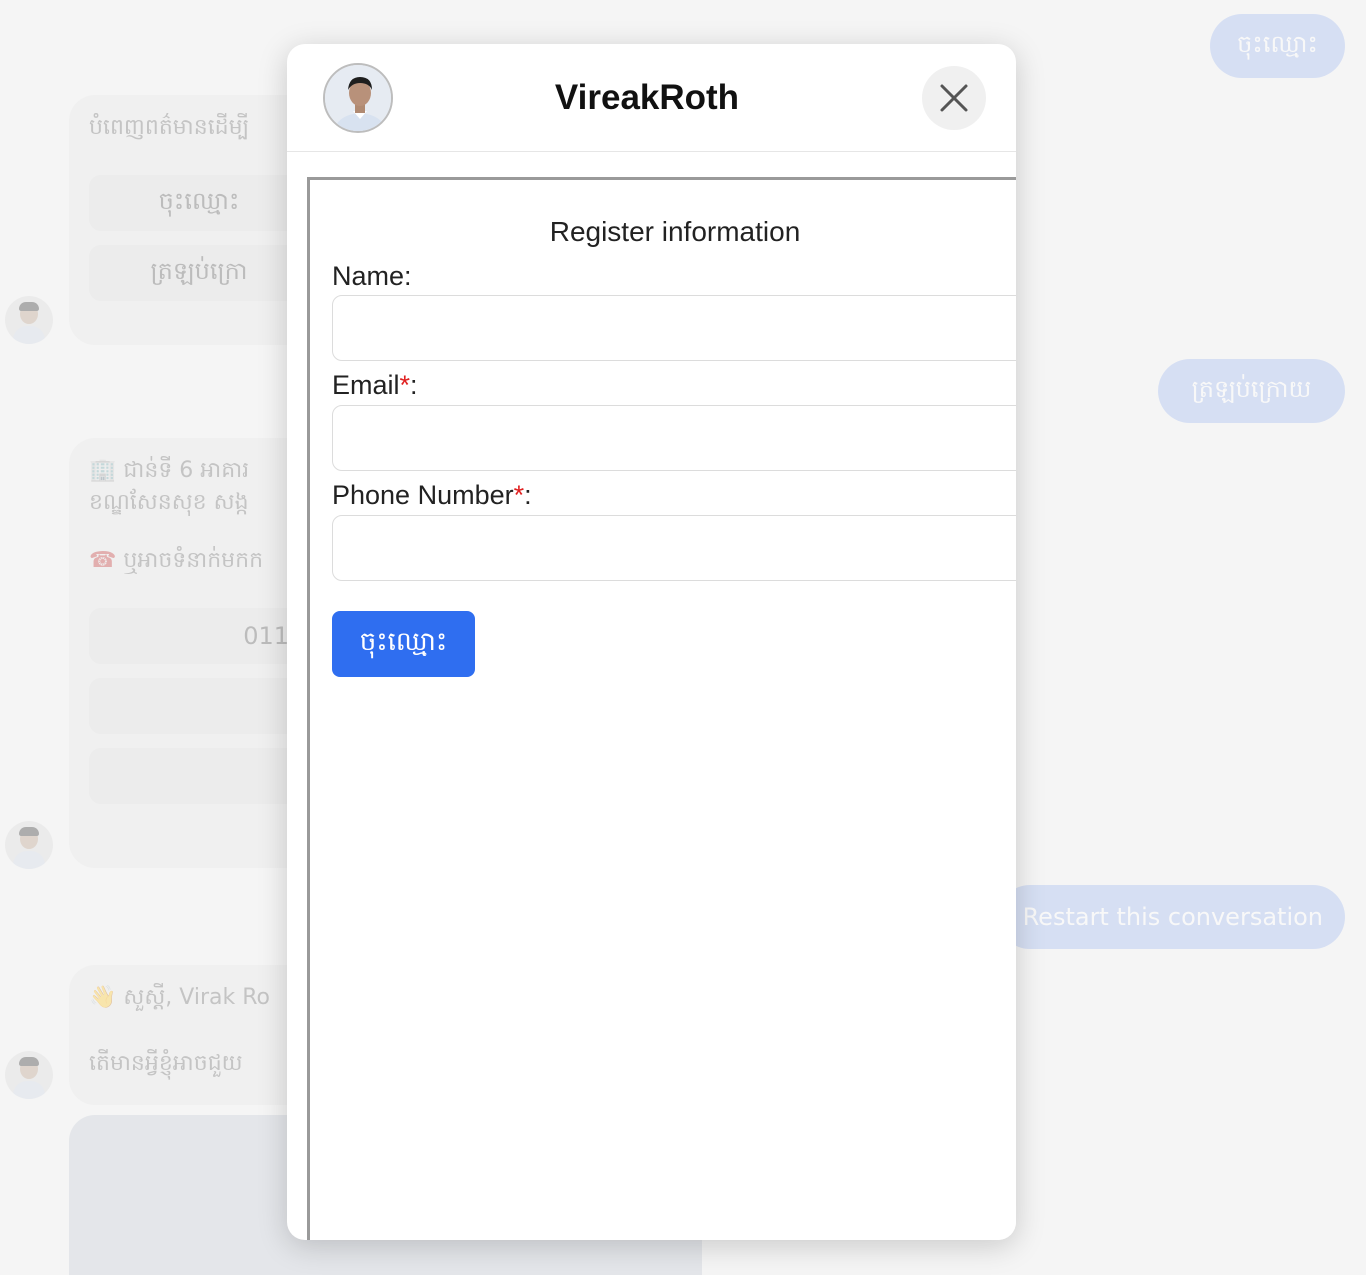  I want to click on name-label: Name:, so click(372, 276).